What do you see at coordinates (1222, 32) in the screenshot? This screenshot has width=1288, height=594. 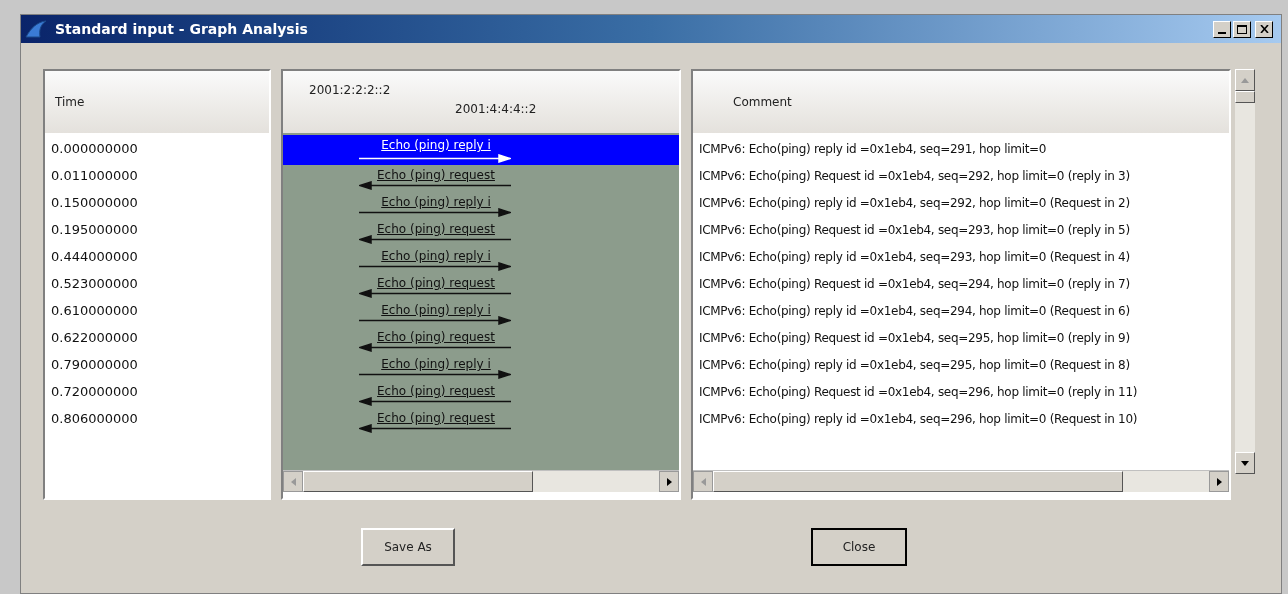 I see `minimize-icon` at bounding box center [1222, 32].